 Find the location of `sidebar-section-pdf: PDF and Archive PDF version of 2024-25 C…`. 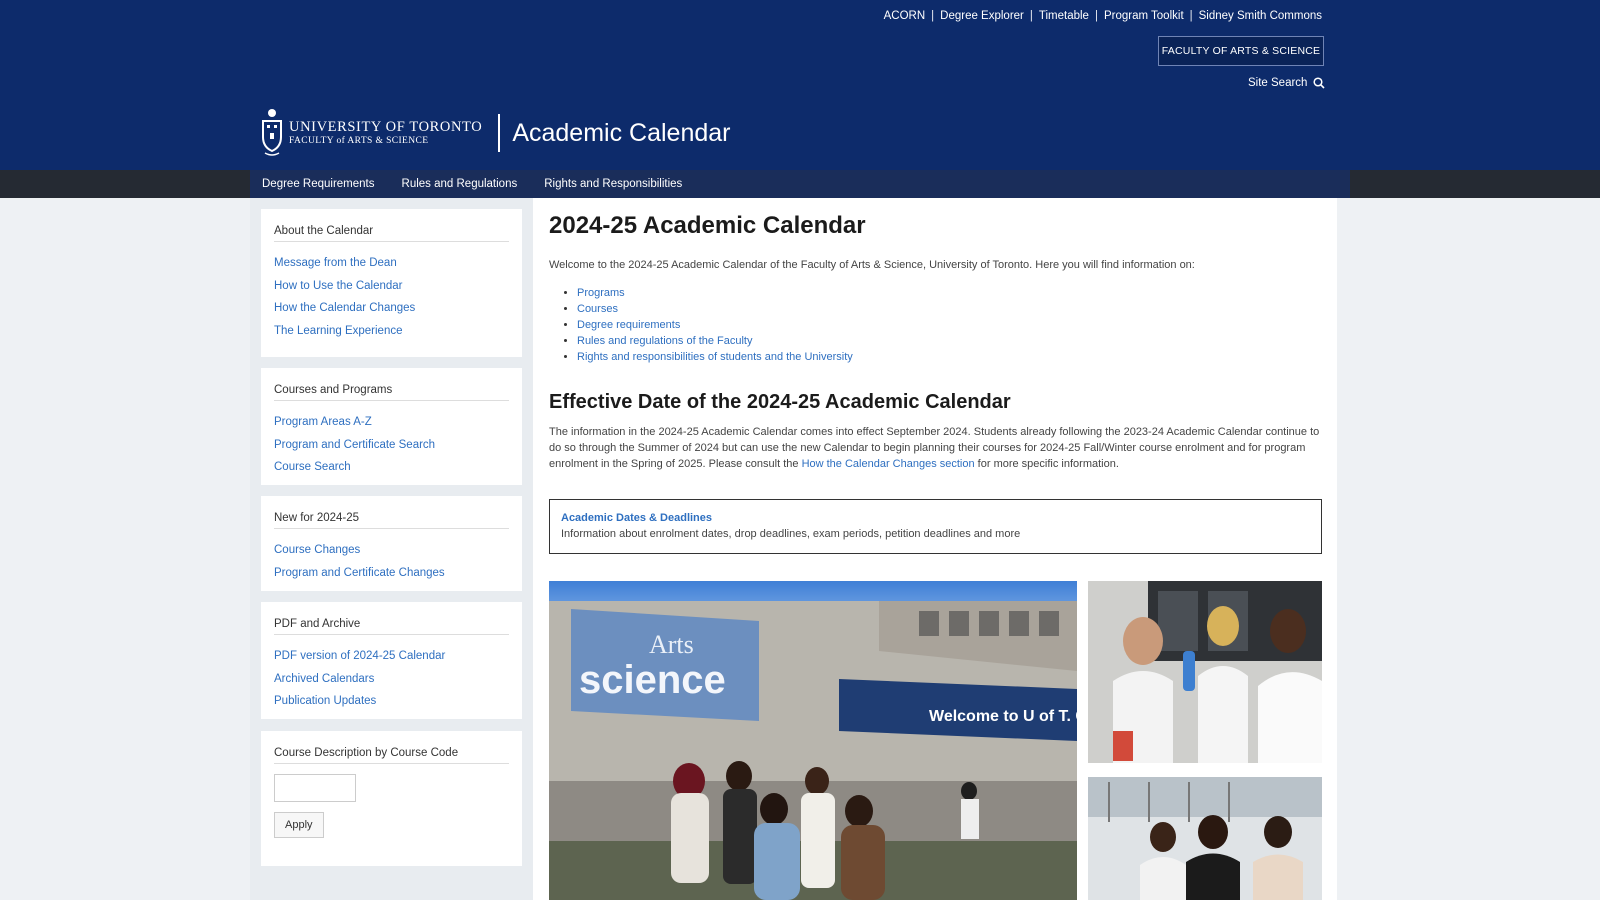

sidebar-section-pdf: PDF and Archive PDF version of 2024-25 C… is located at coordinates (391, 660).